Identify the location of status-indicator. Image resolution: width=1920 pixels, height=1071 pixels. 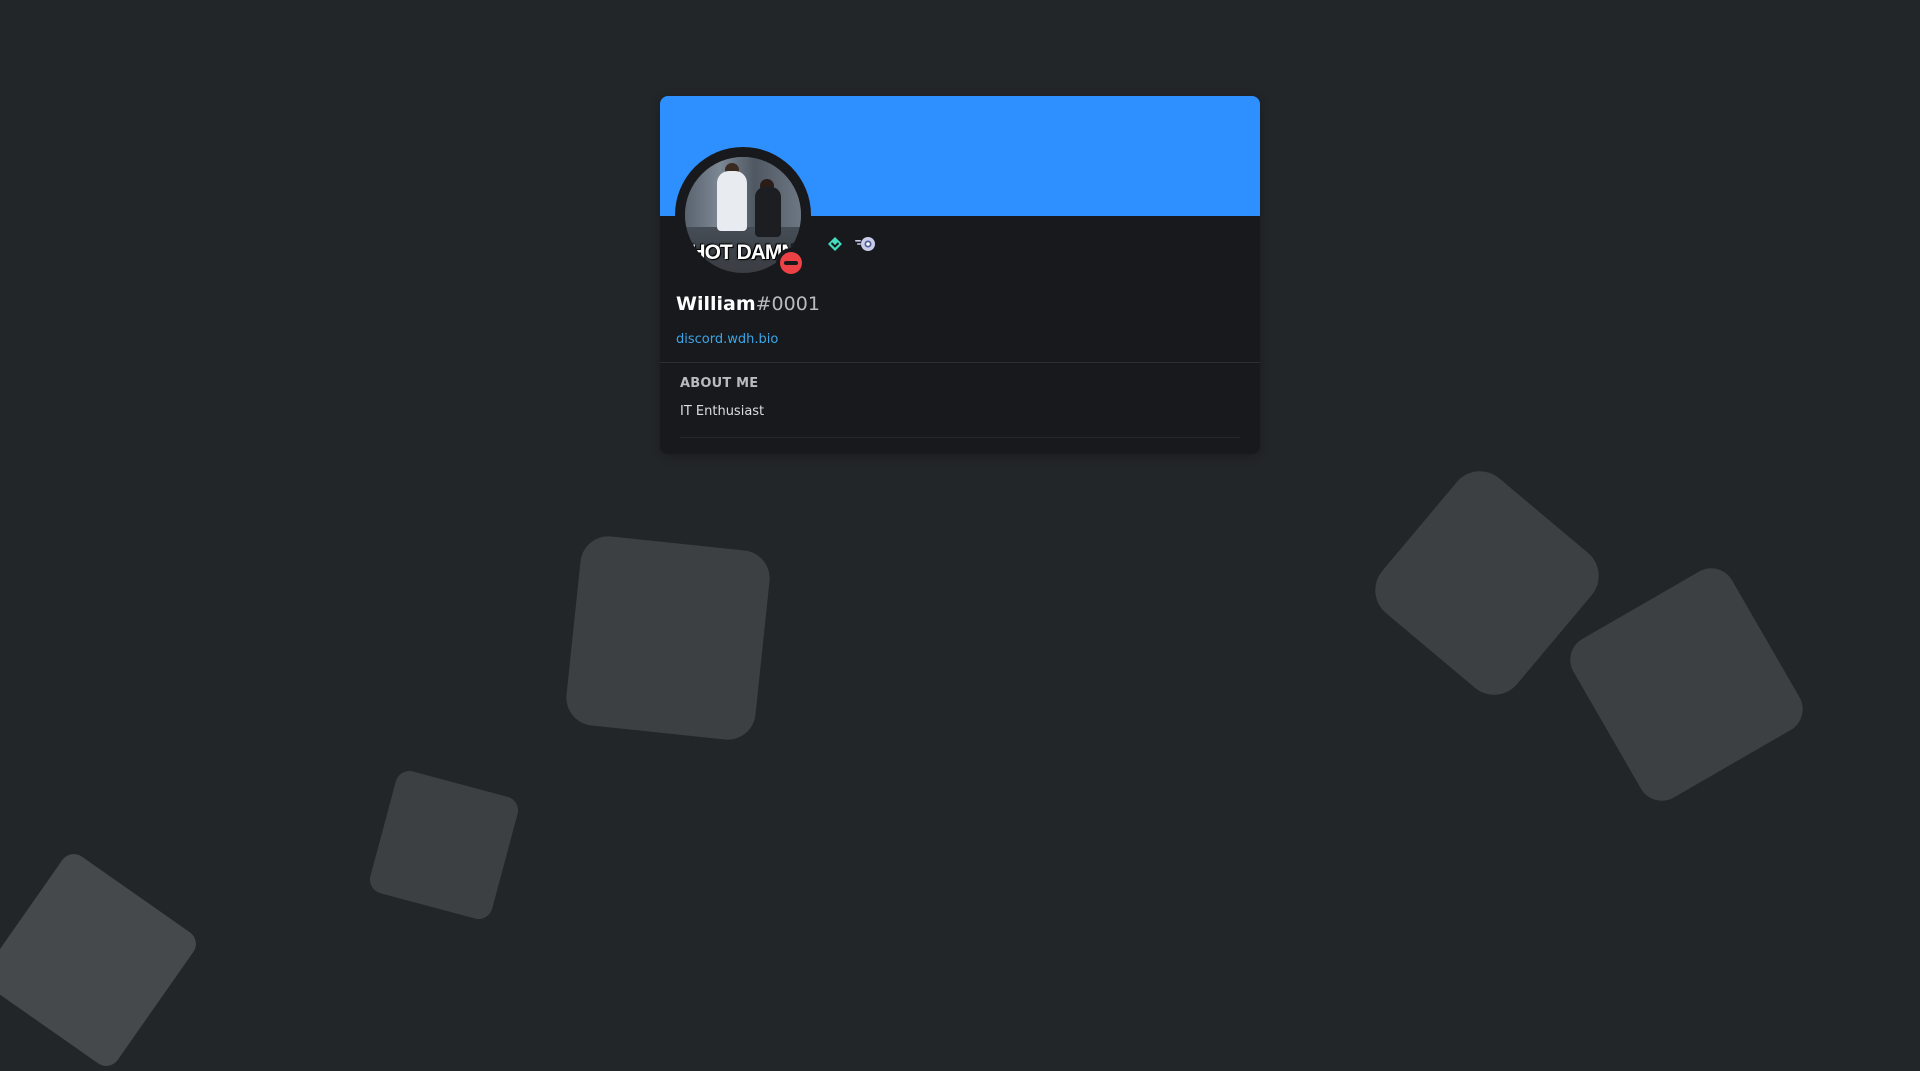
(791, 263).